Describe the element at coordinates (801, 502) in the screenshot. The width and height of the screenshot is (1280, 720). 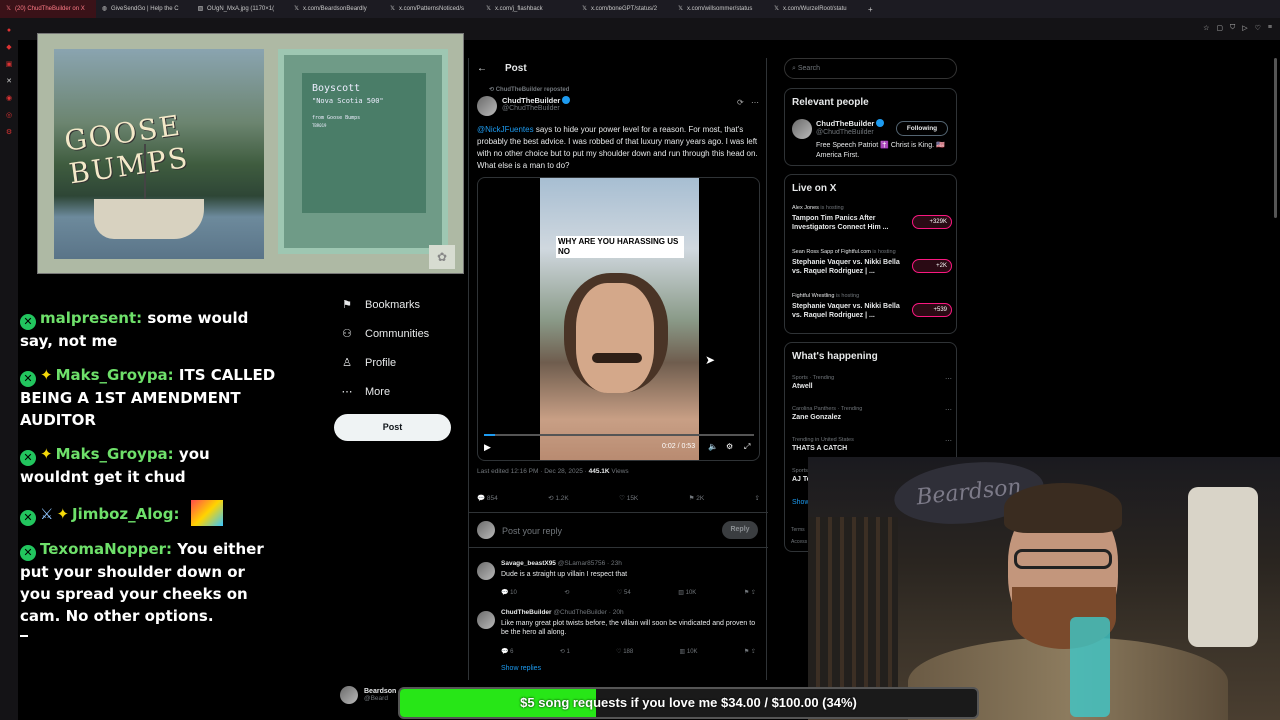
I see `show-more-link: Show` at that location.